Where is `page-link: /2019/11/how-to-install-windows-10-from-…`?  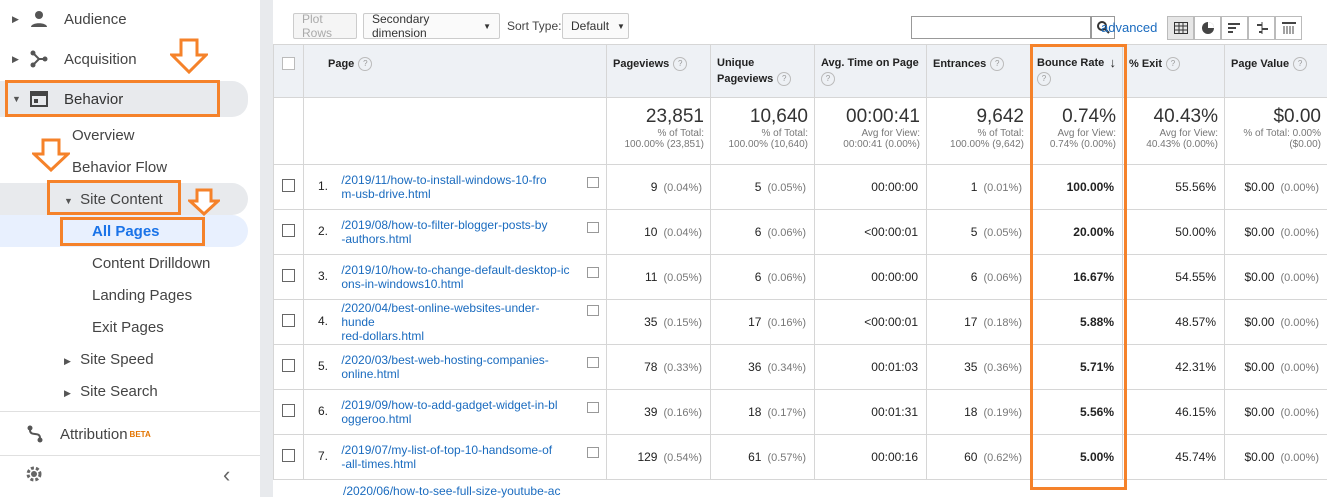 page-link: /2019/11/how-to-install-windows-10-from-… is located at coordinates (456, 187).